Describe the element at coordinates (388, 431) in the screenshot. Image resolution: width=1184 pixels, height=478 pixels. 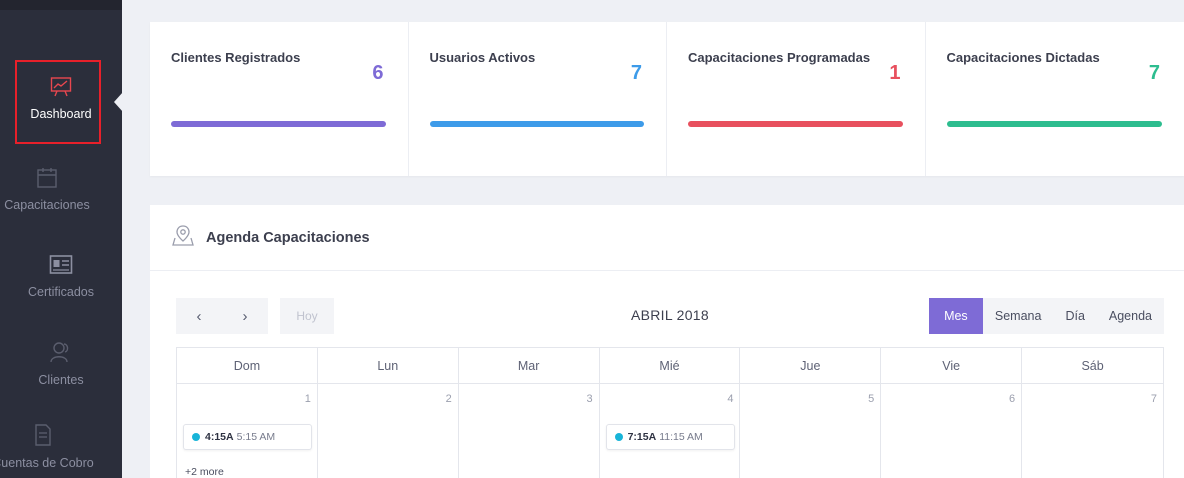
I see `day-cell: 2` at that location.